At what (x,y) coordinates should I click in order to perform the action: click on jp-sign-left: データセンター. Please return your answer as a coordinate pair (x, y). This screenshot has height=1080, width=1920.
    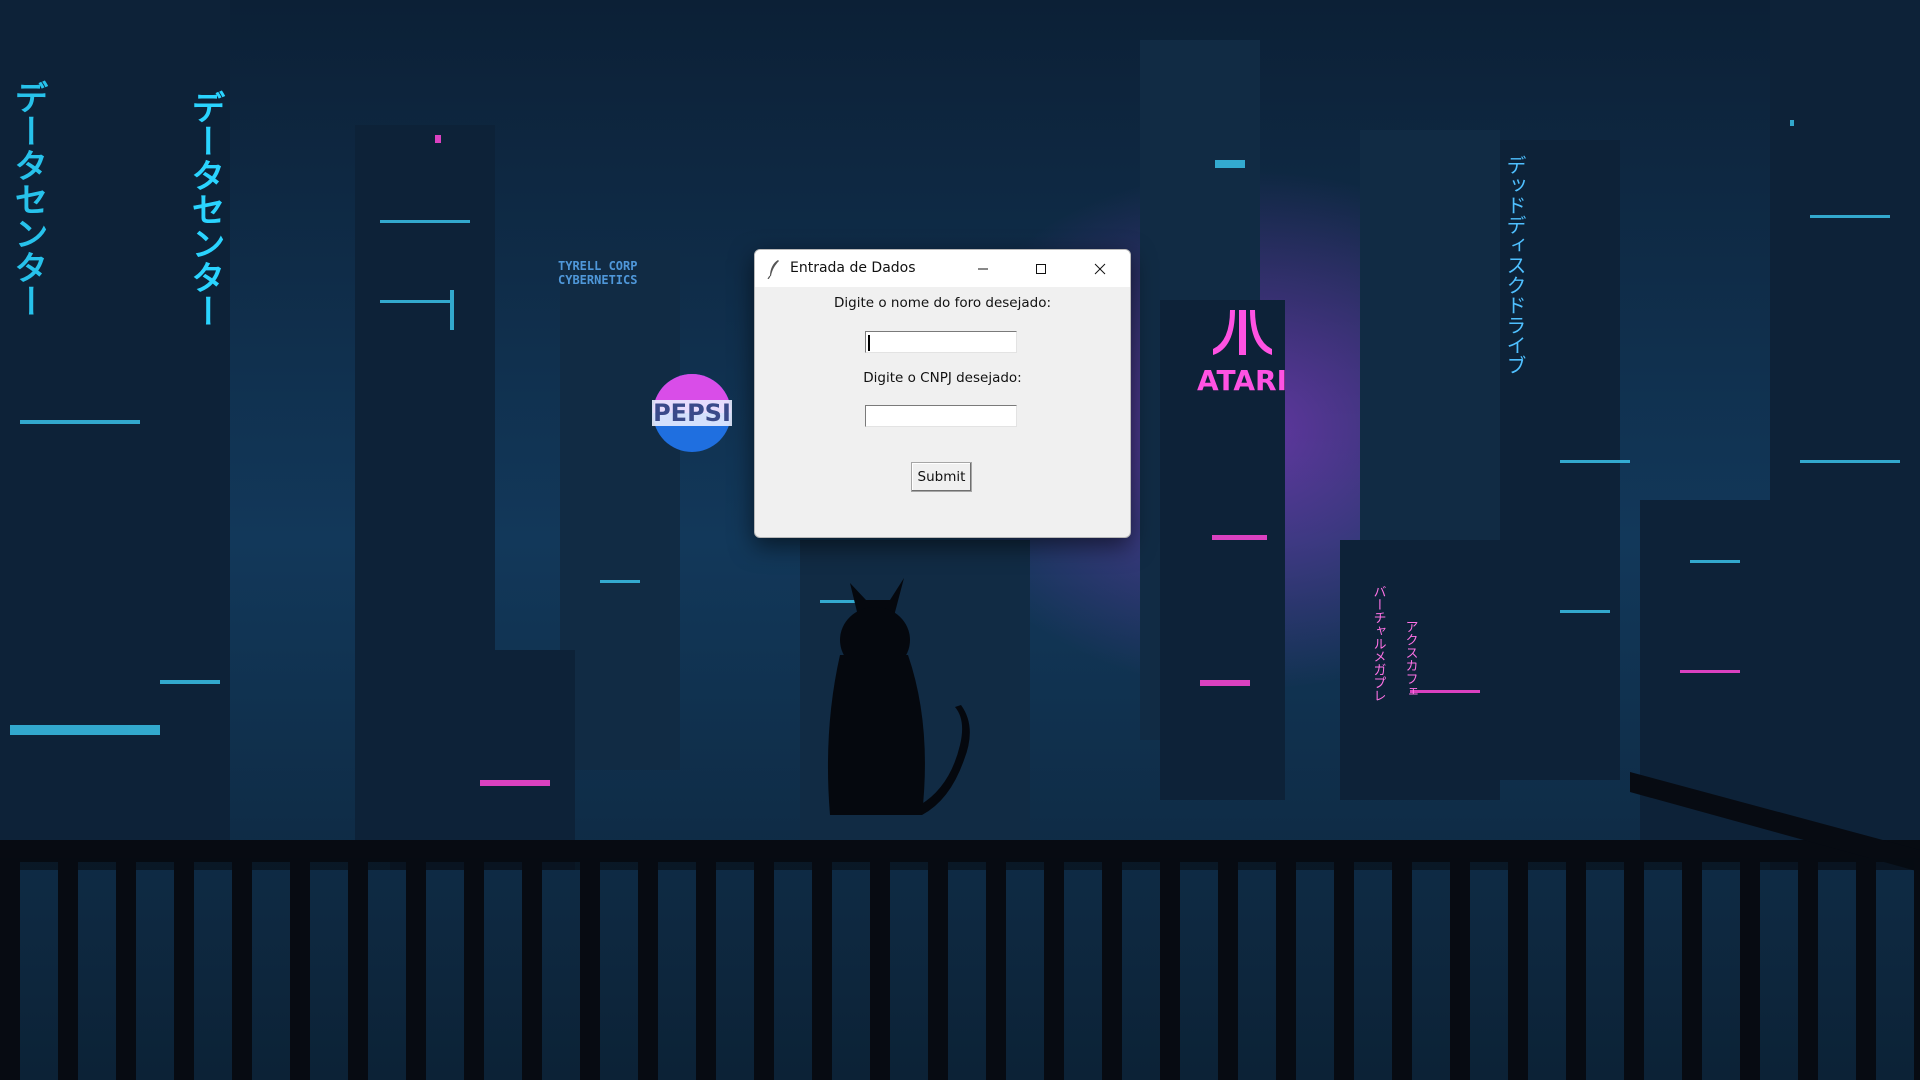
    Looking at the image, I should click on (205, 209).